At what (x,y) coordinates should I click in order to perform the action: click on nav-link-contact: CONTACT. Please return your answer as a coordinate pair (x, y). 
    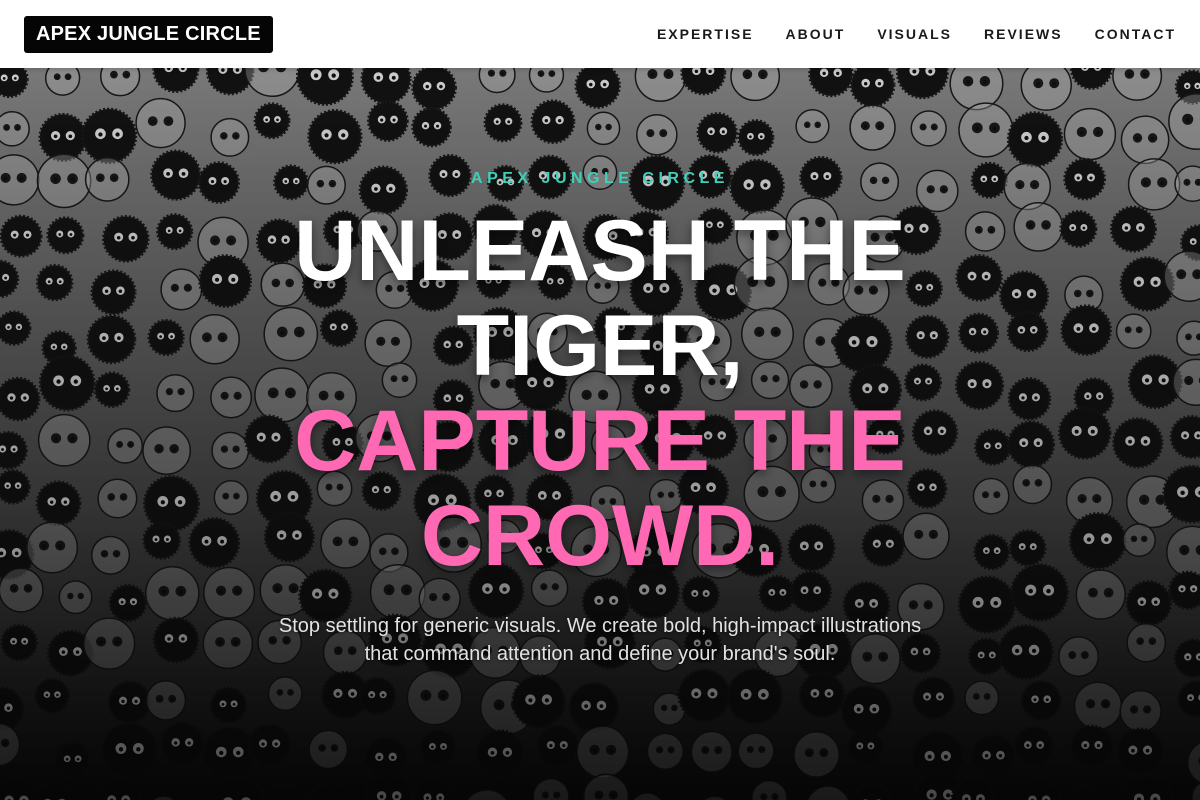
    Looking at the image, I should click on (1135, 34).